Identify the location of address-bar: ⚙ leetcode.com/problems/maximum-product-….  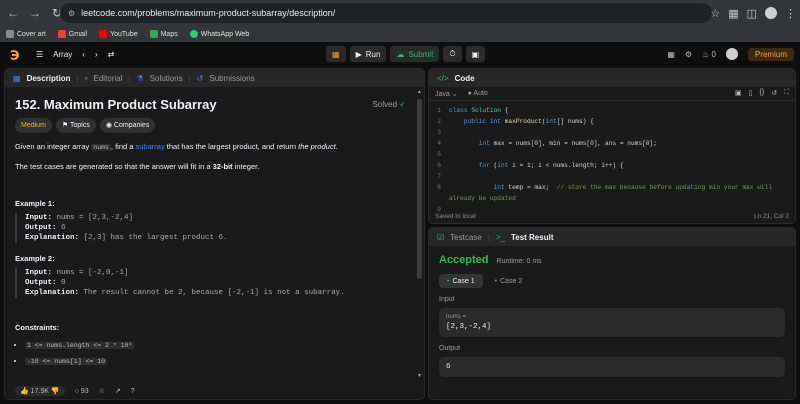
(386, 13).